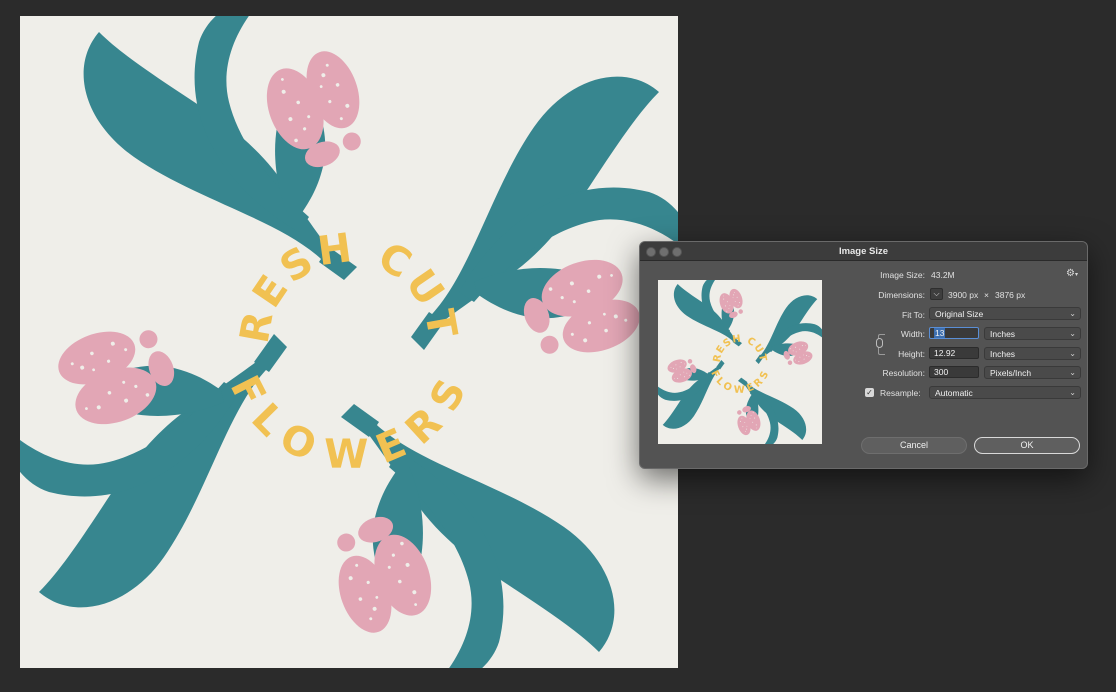  What do you see at coordinates (943, 275) in the screenshot?
I see `image-size-value: 43.2M` at bounding box center [943, 275].